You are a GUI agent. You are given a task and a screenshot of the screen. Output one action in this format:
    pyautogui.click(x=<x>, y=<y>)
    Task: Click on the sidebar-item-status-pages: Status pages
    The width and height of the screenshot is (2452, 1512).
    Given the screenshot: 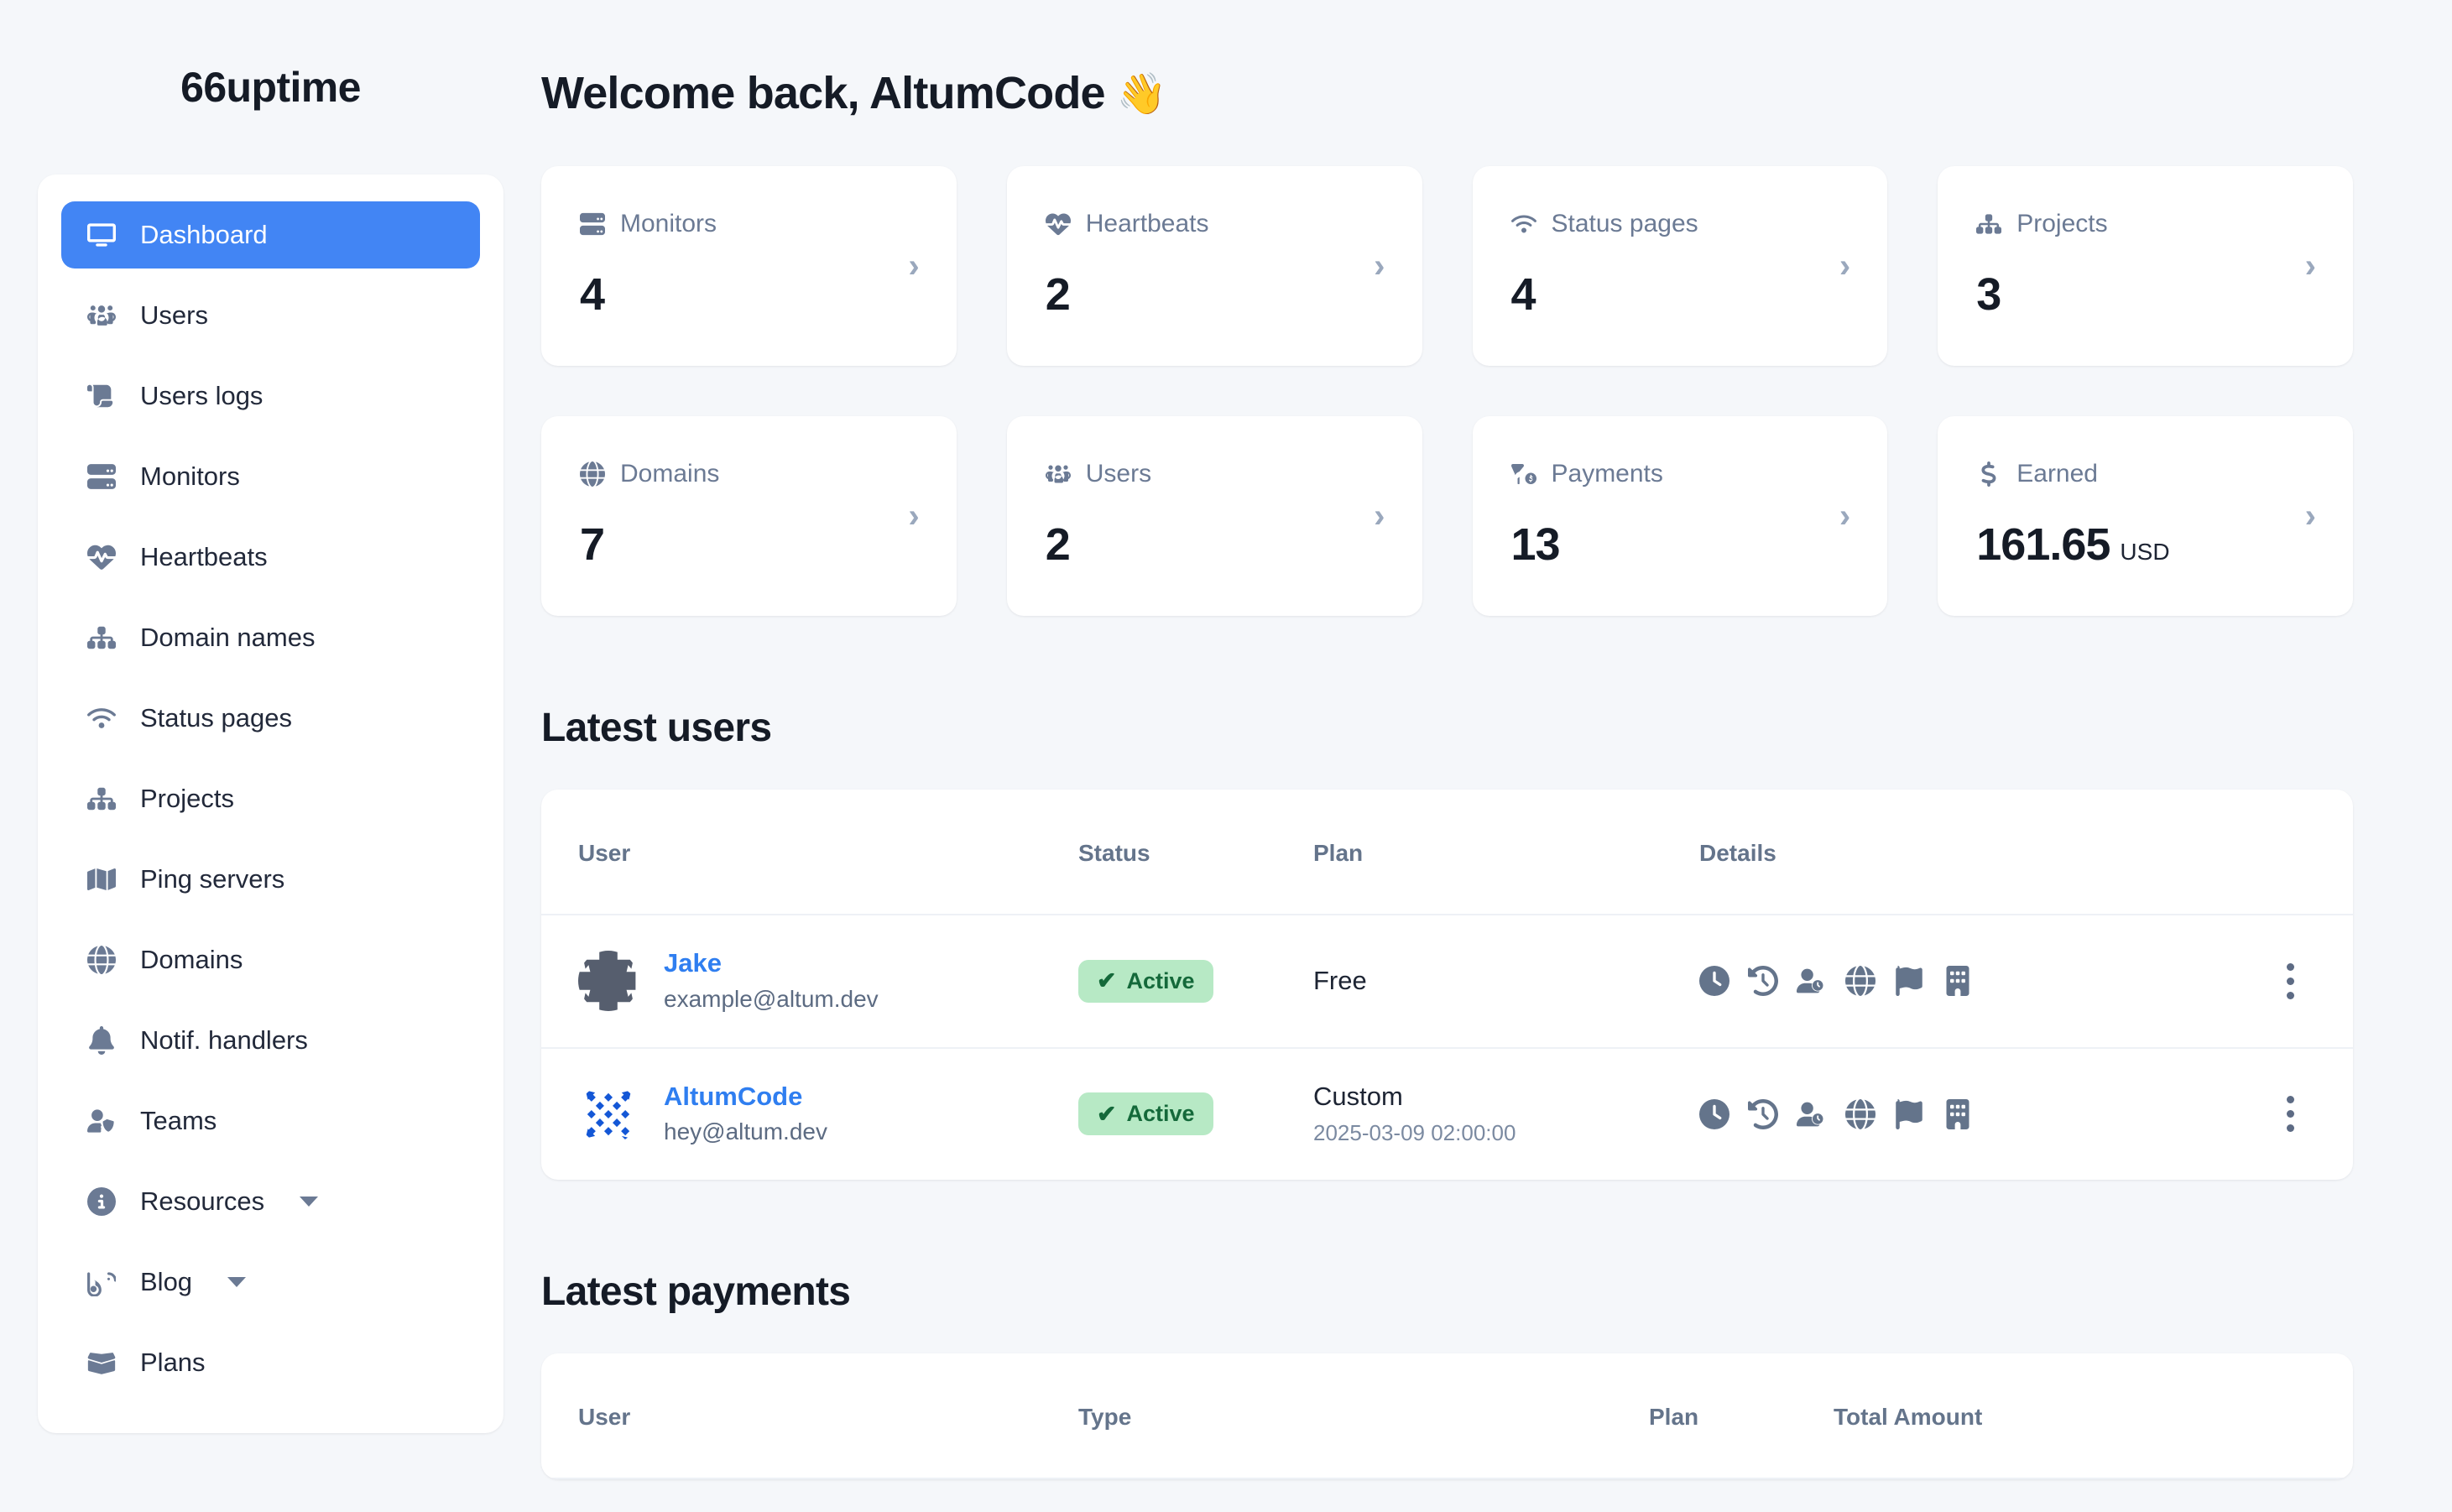 What is the action you would take?
    pyautogui.click(x=270, y=719)
    